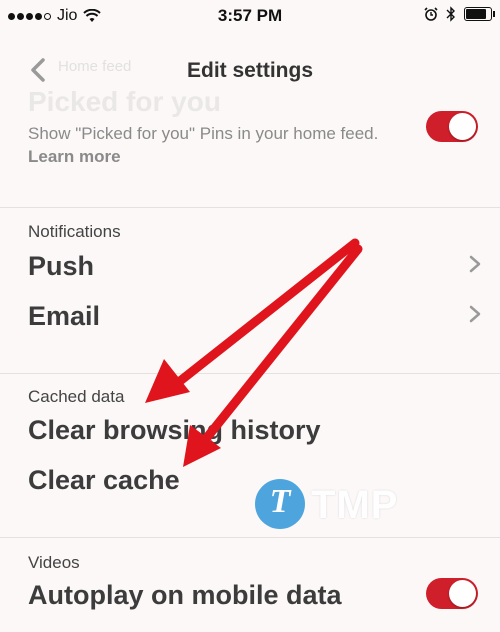  What do you see at coordinates (250, 16) in the screenshot?
I see `status-bar: Jio 3:57 PM` at bounding box center [250, 16].